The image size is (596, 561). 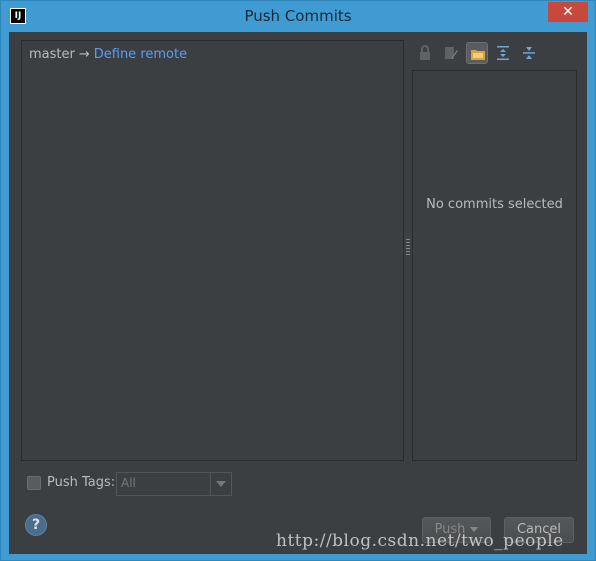 What do you see at coordinates (52, 54) in the screenshot?
I see `branch-name: master` at bounding box center [52, 54].